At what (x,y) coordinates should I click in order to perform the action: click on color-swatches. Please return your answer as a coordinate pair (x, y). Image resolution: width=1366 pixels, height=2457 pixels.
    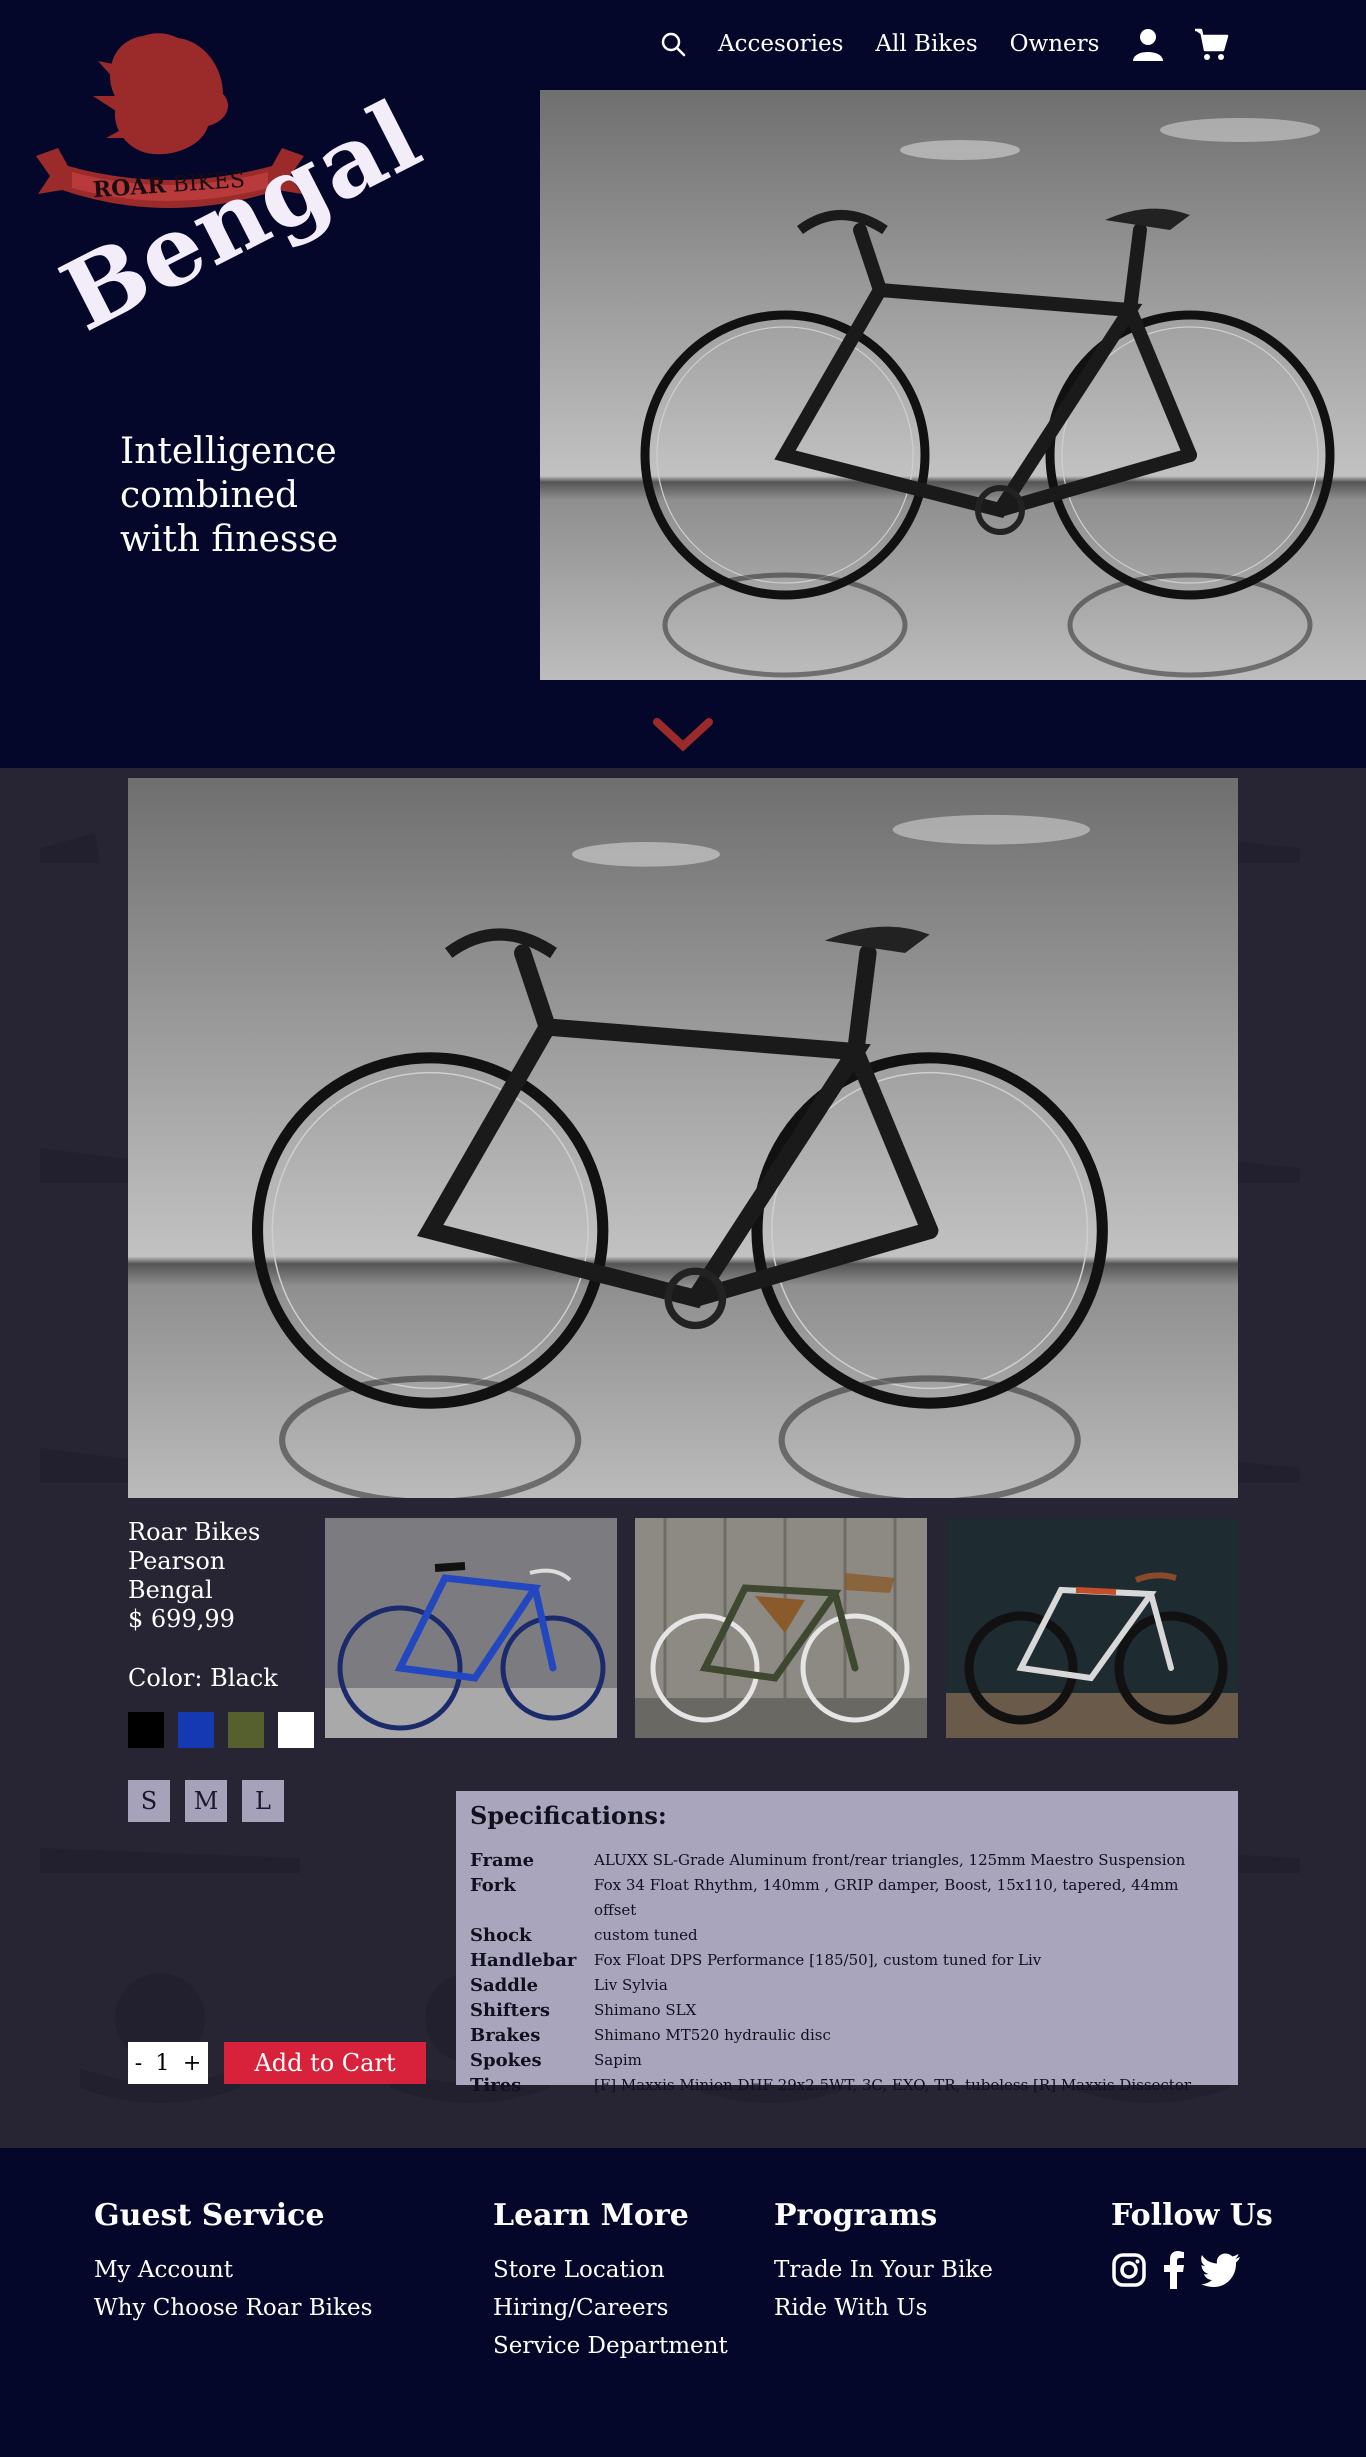
    Looking at the image, I should click on (228, 1730).